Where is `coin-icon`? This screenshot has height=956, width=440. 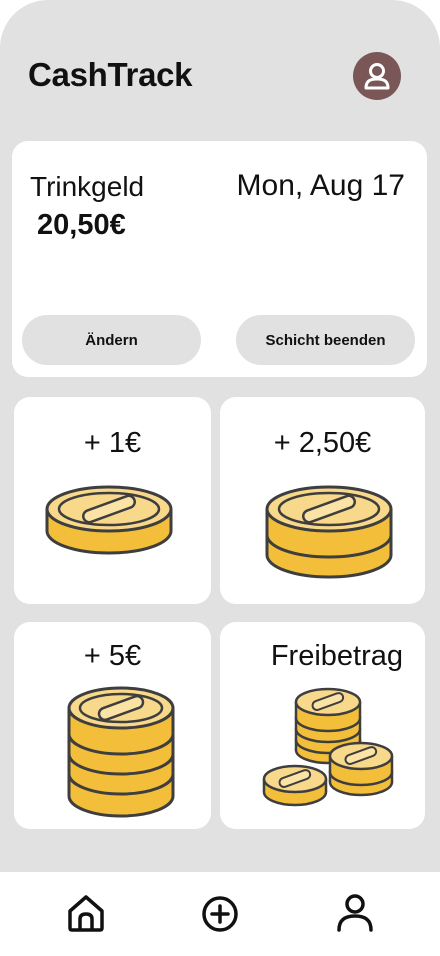 coin-icon is located at coordinates (109, 520).